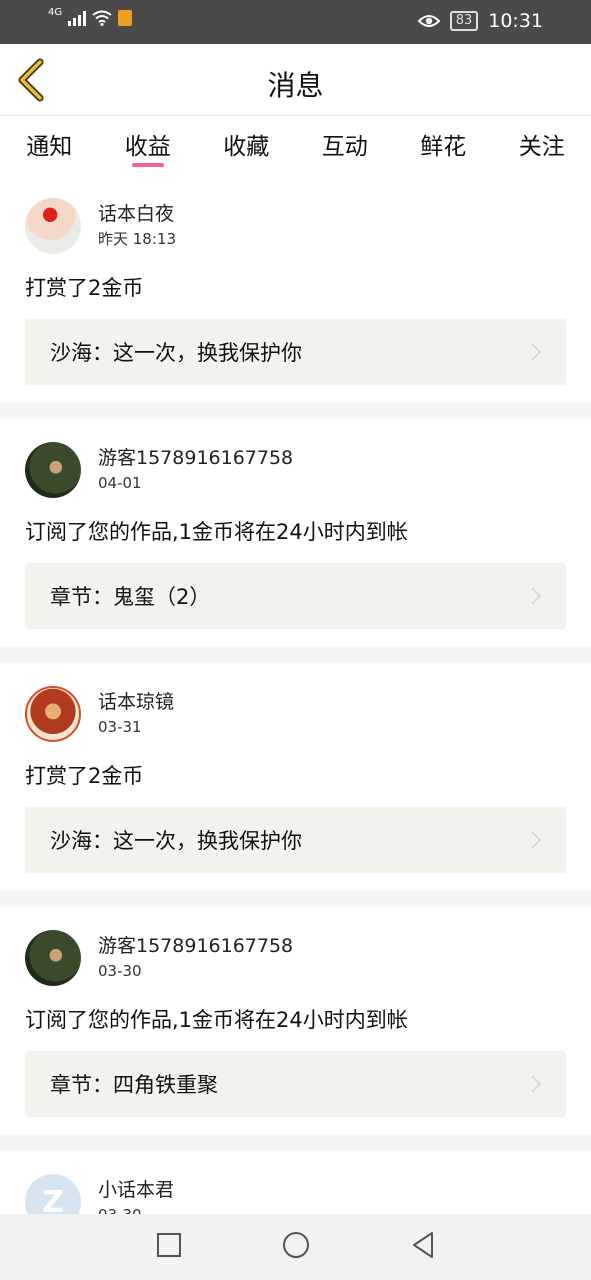 Image resolution: width=591 pixels, height=1280 pixels. I want to click on message-time: 昨天 18:13, so click(137, 239).